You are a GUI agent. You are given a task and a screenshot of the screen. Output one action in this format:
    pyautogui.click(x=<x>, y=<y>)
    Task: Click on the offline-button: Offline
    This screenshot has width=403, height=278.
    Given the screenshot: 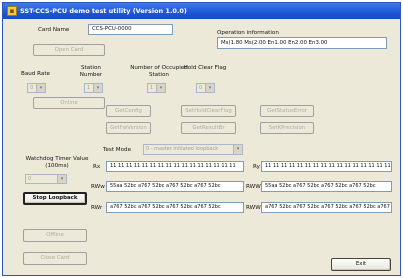 What is the action you would take?
    pyautogui.click(x=55, y=235)
    